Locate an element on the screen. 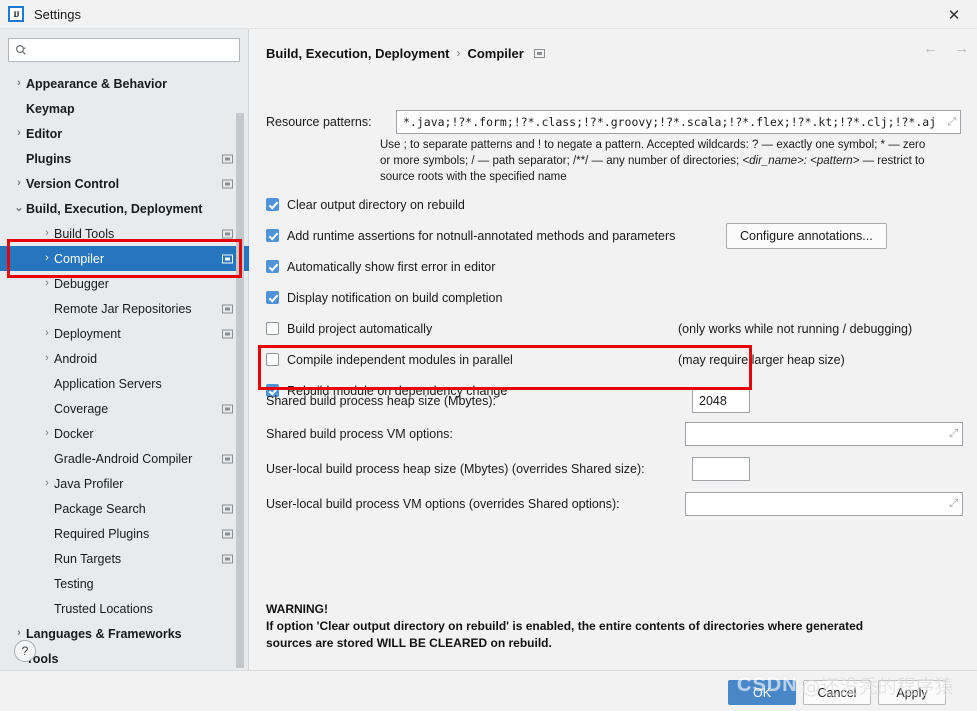 The height and width of the screenshot is (711, 977). search-icon is located at coordinates (21, 50).